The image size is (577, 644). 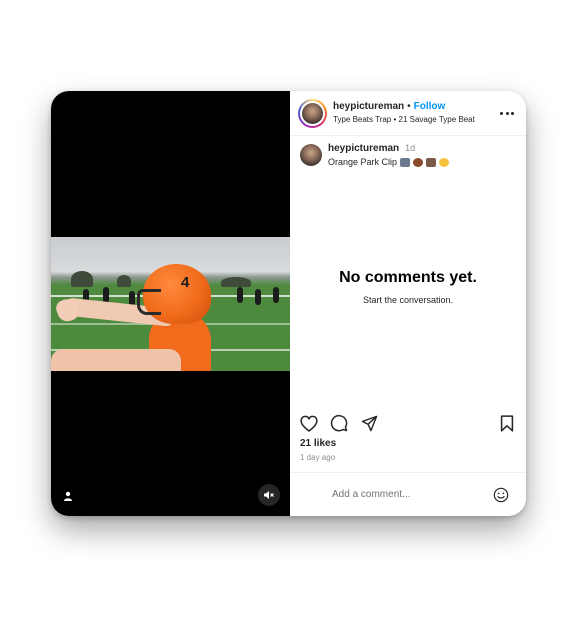 I want to click on bookmark-icon, so click(x=507, y=423).